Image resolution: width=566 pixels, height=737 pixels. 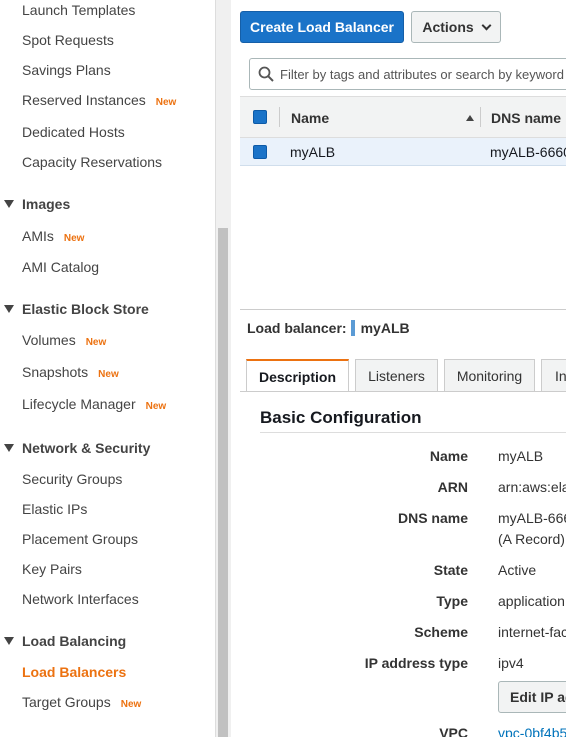 What do you see at coordinates (538, 697) in the screenshot?
I see `button-label: Edit IP ad` at bounding box center [538, 697].